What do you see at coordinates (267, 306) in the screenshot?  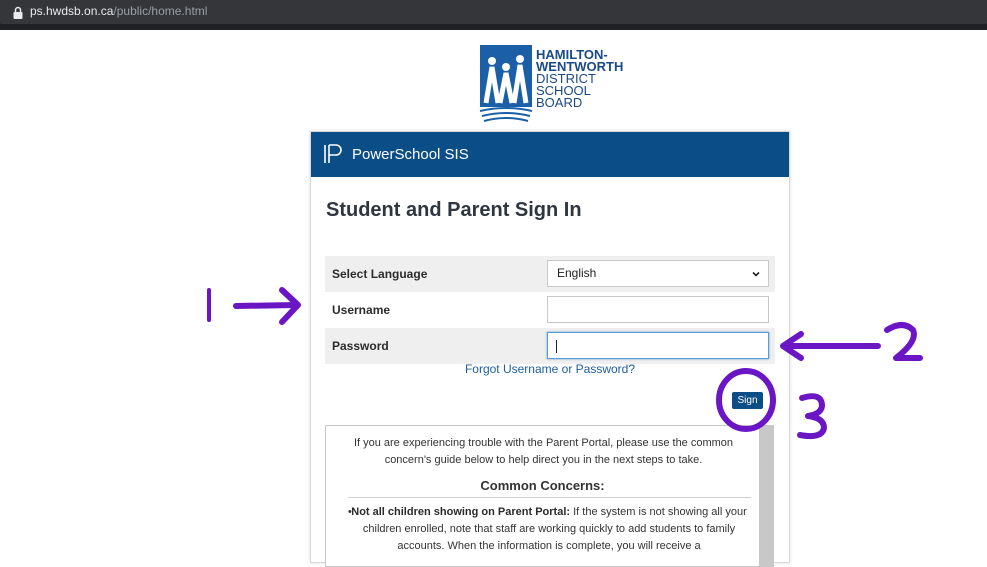 I see `annotation-1-arrow-icon` at bounding box center [267, 306].